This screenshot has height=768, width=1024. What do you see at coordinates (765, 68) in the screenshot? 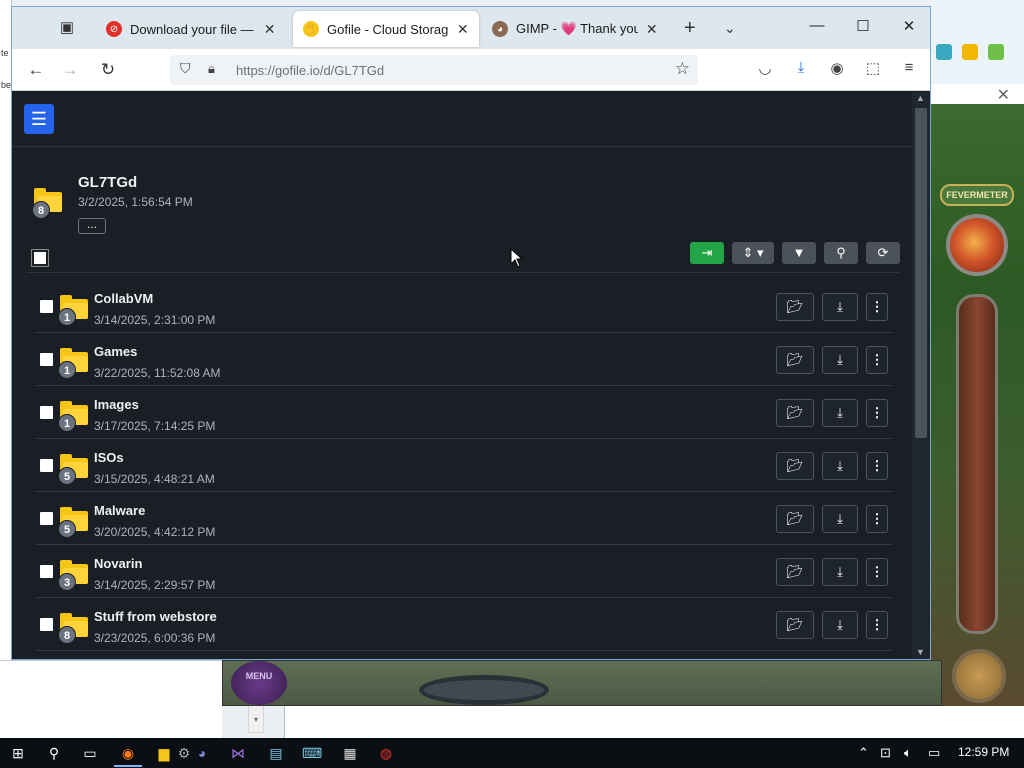
I see `pocket-icon: ◡` at bounding box center [765, 68].